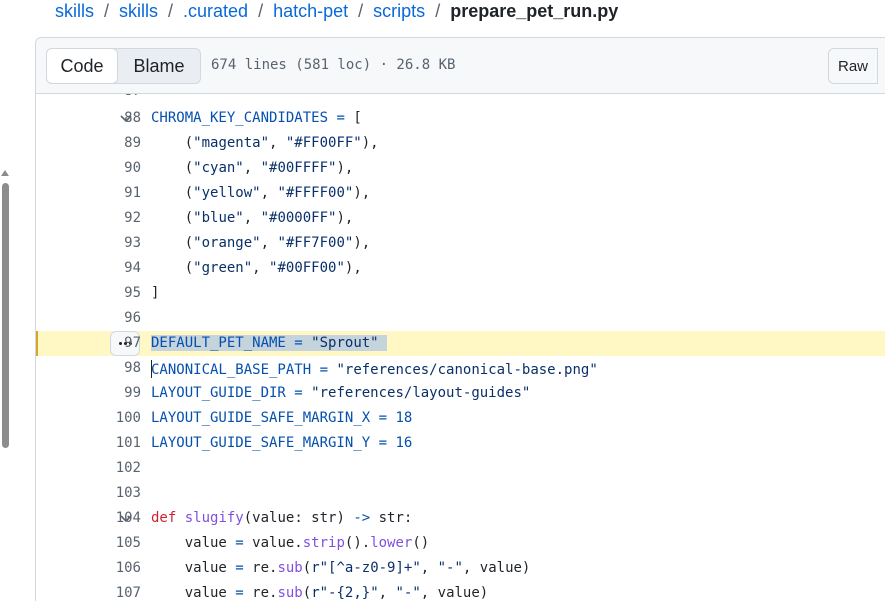 The width and height of the screenshot is (885, 601). What do you see at coordinates (460, 468) in the screenshot?
I see `code-line: 102` at bounding box center [460, 468].